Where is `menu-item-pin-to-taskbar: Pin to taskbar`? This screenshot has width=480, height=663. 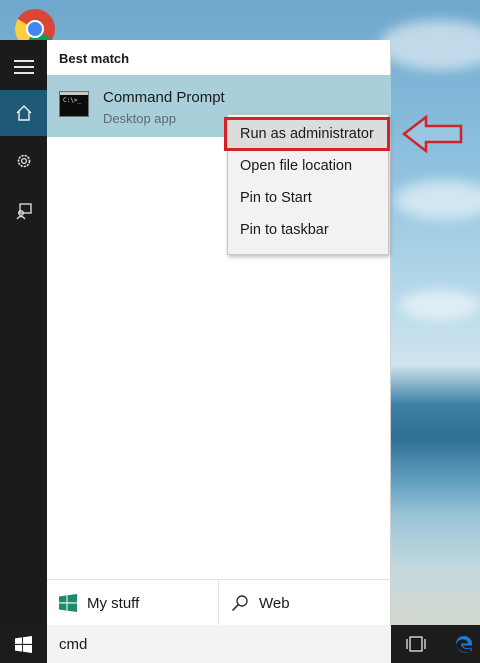
menu-item-pin-to-taskbar: Pin to taskbar is located at coordinates (308, 230).